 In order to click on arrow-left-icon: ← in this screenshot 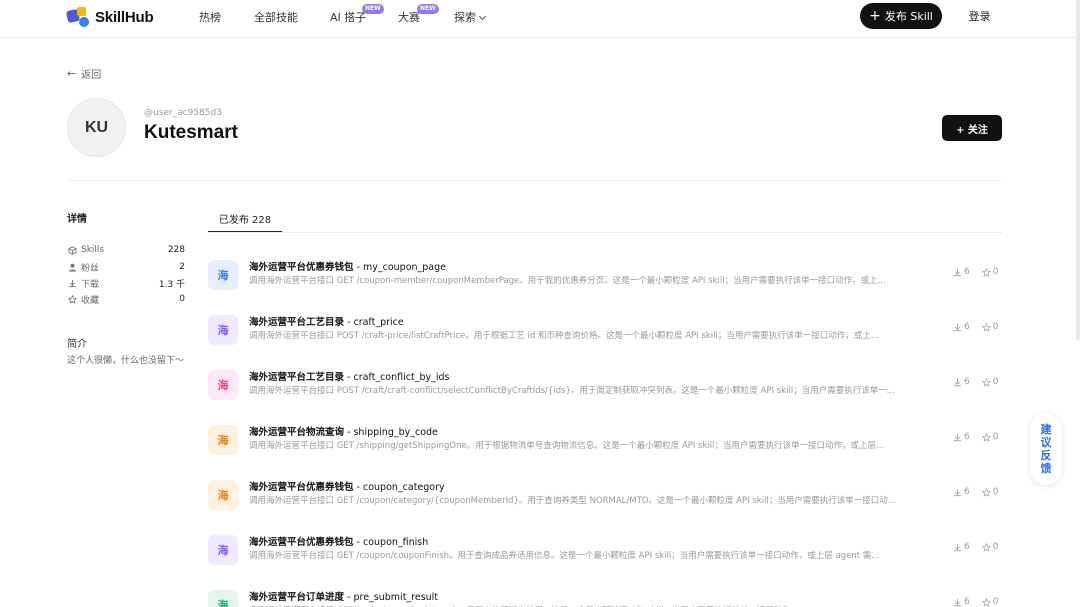, I will do `click(72, 73)`.